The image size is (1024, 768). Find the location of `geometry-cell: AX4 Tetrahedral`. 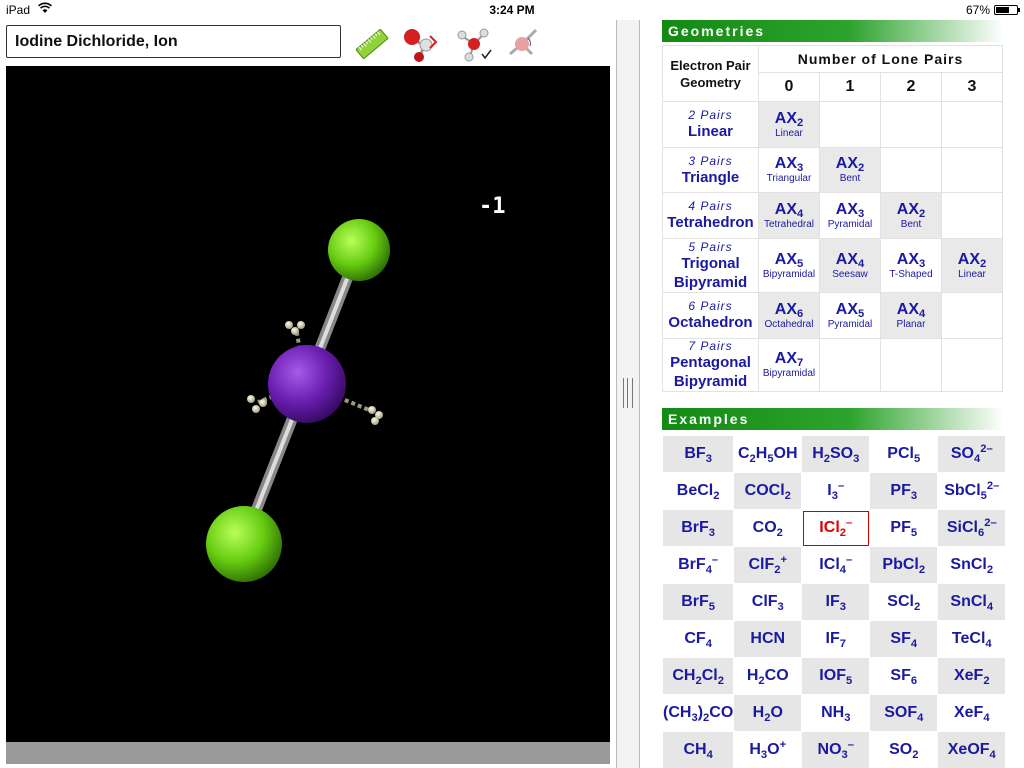

geometry-cell: AX4 Tetrahedral is located at coordinates (789, 215).